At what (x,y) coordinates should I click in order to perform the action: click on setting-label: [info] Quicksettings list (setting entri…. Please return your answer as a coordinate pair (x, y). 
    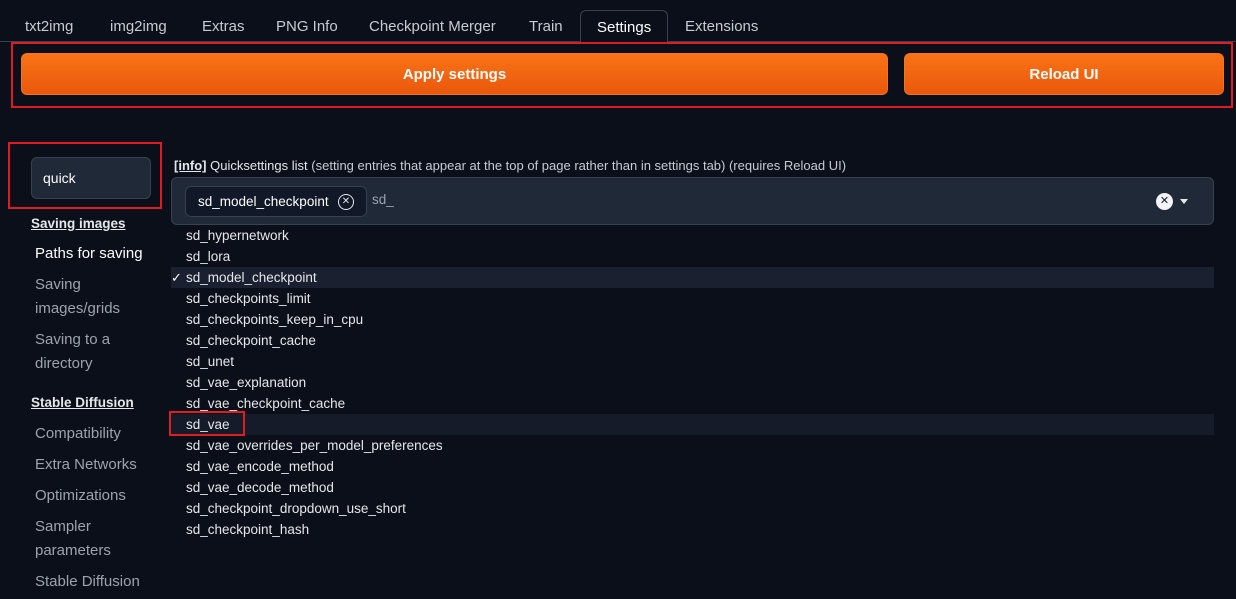
    Looking at the image, I should click on (510, 165).